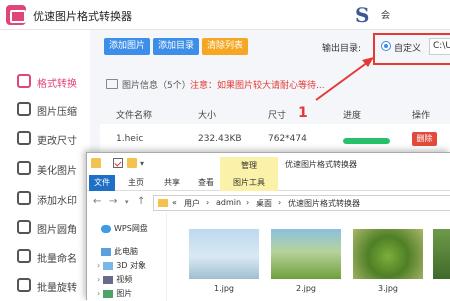 This screenshot has height=301, width=450. Describe the element at coordinates (220, 139) in the screenshot. I see `file-size-cell: 232.43KB` at that location.